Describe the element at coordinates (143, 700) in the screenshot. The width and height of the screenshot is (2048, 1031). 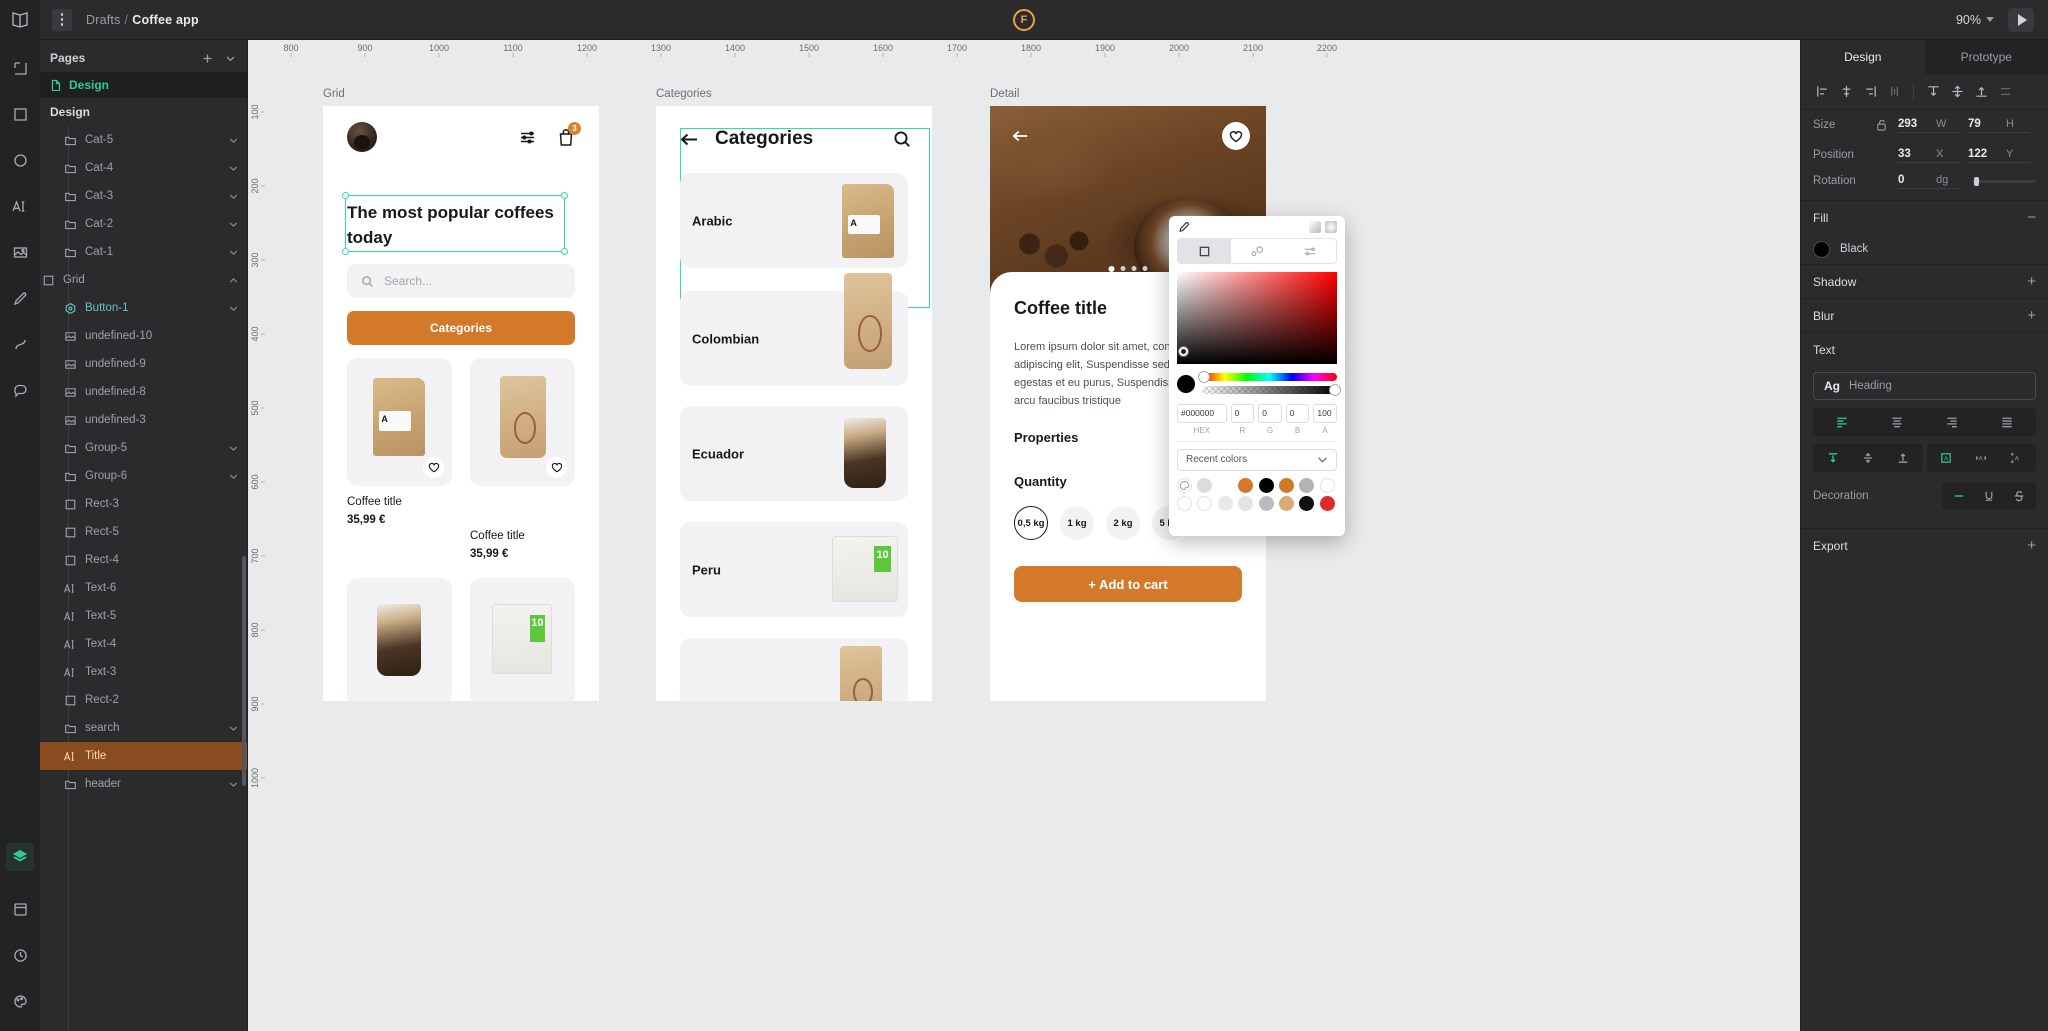
I see `layer-row-rect-2: Rect-2` at that location.